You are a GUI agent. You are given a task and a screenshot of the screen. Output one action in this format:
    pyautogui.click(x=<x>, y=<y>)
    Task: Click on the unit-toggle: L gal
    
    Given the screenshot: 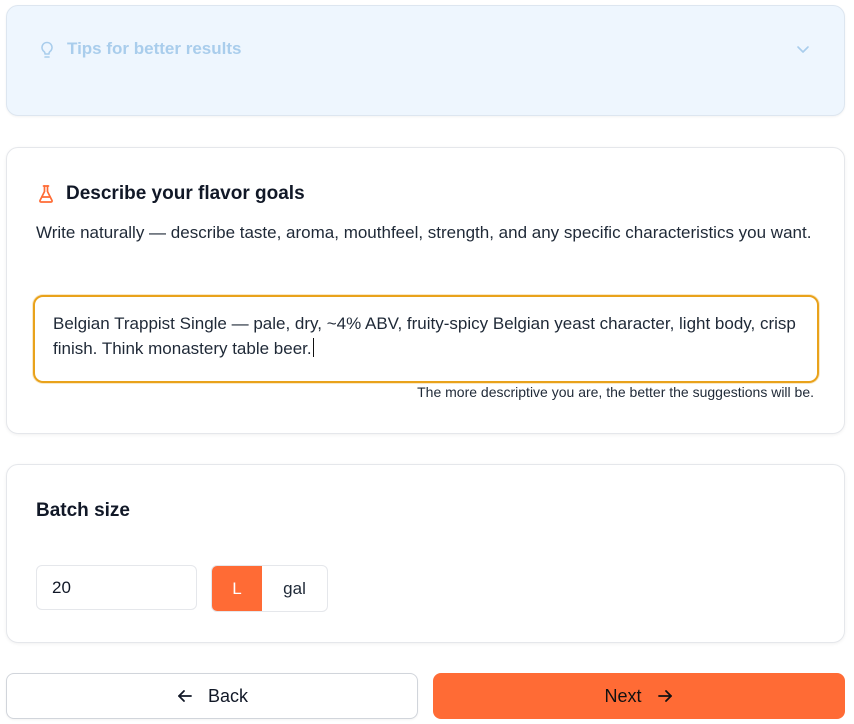 What is the action you would take?
    pyautogui.click(x=269, y=588)
    